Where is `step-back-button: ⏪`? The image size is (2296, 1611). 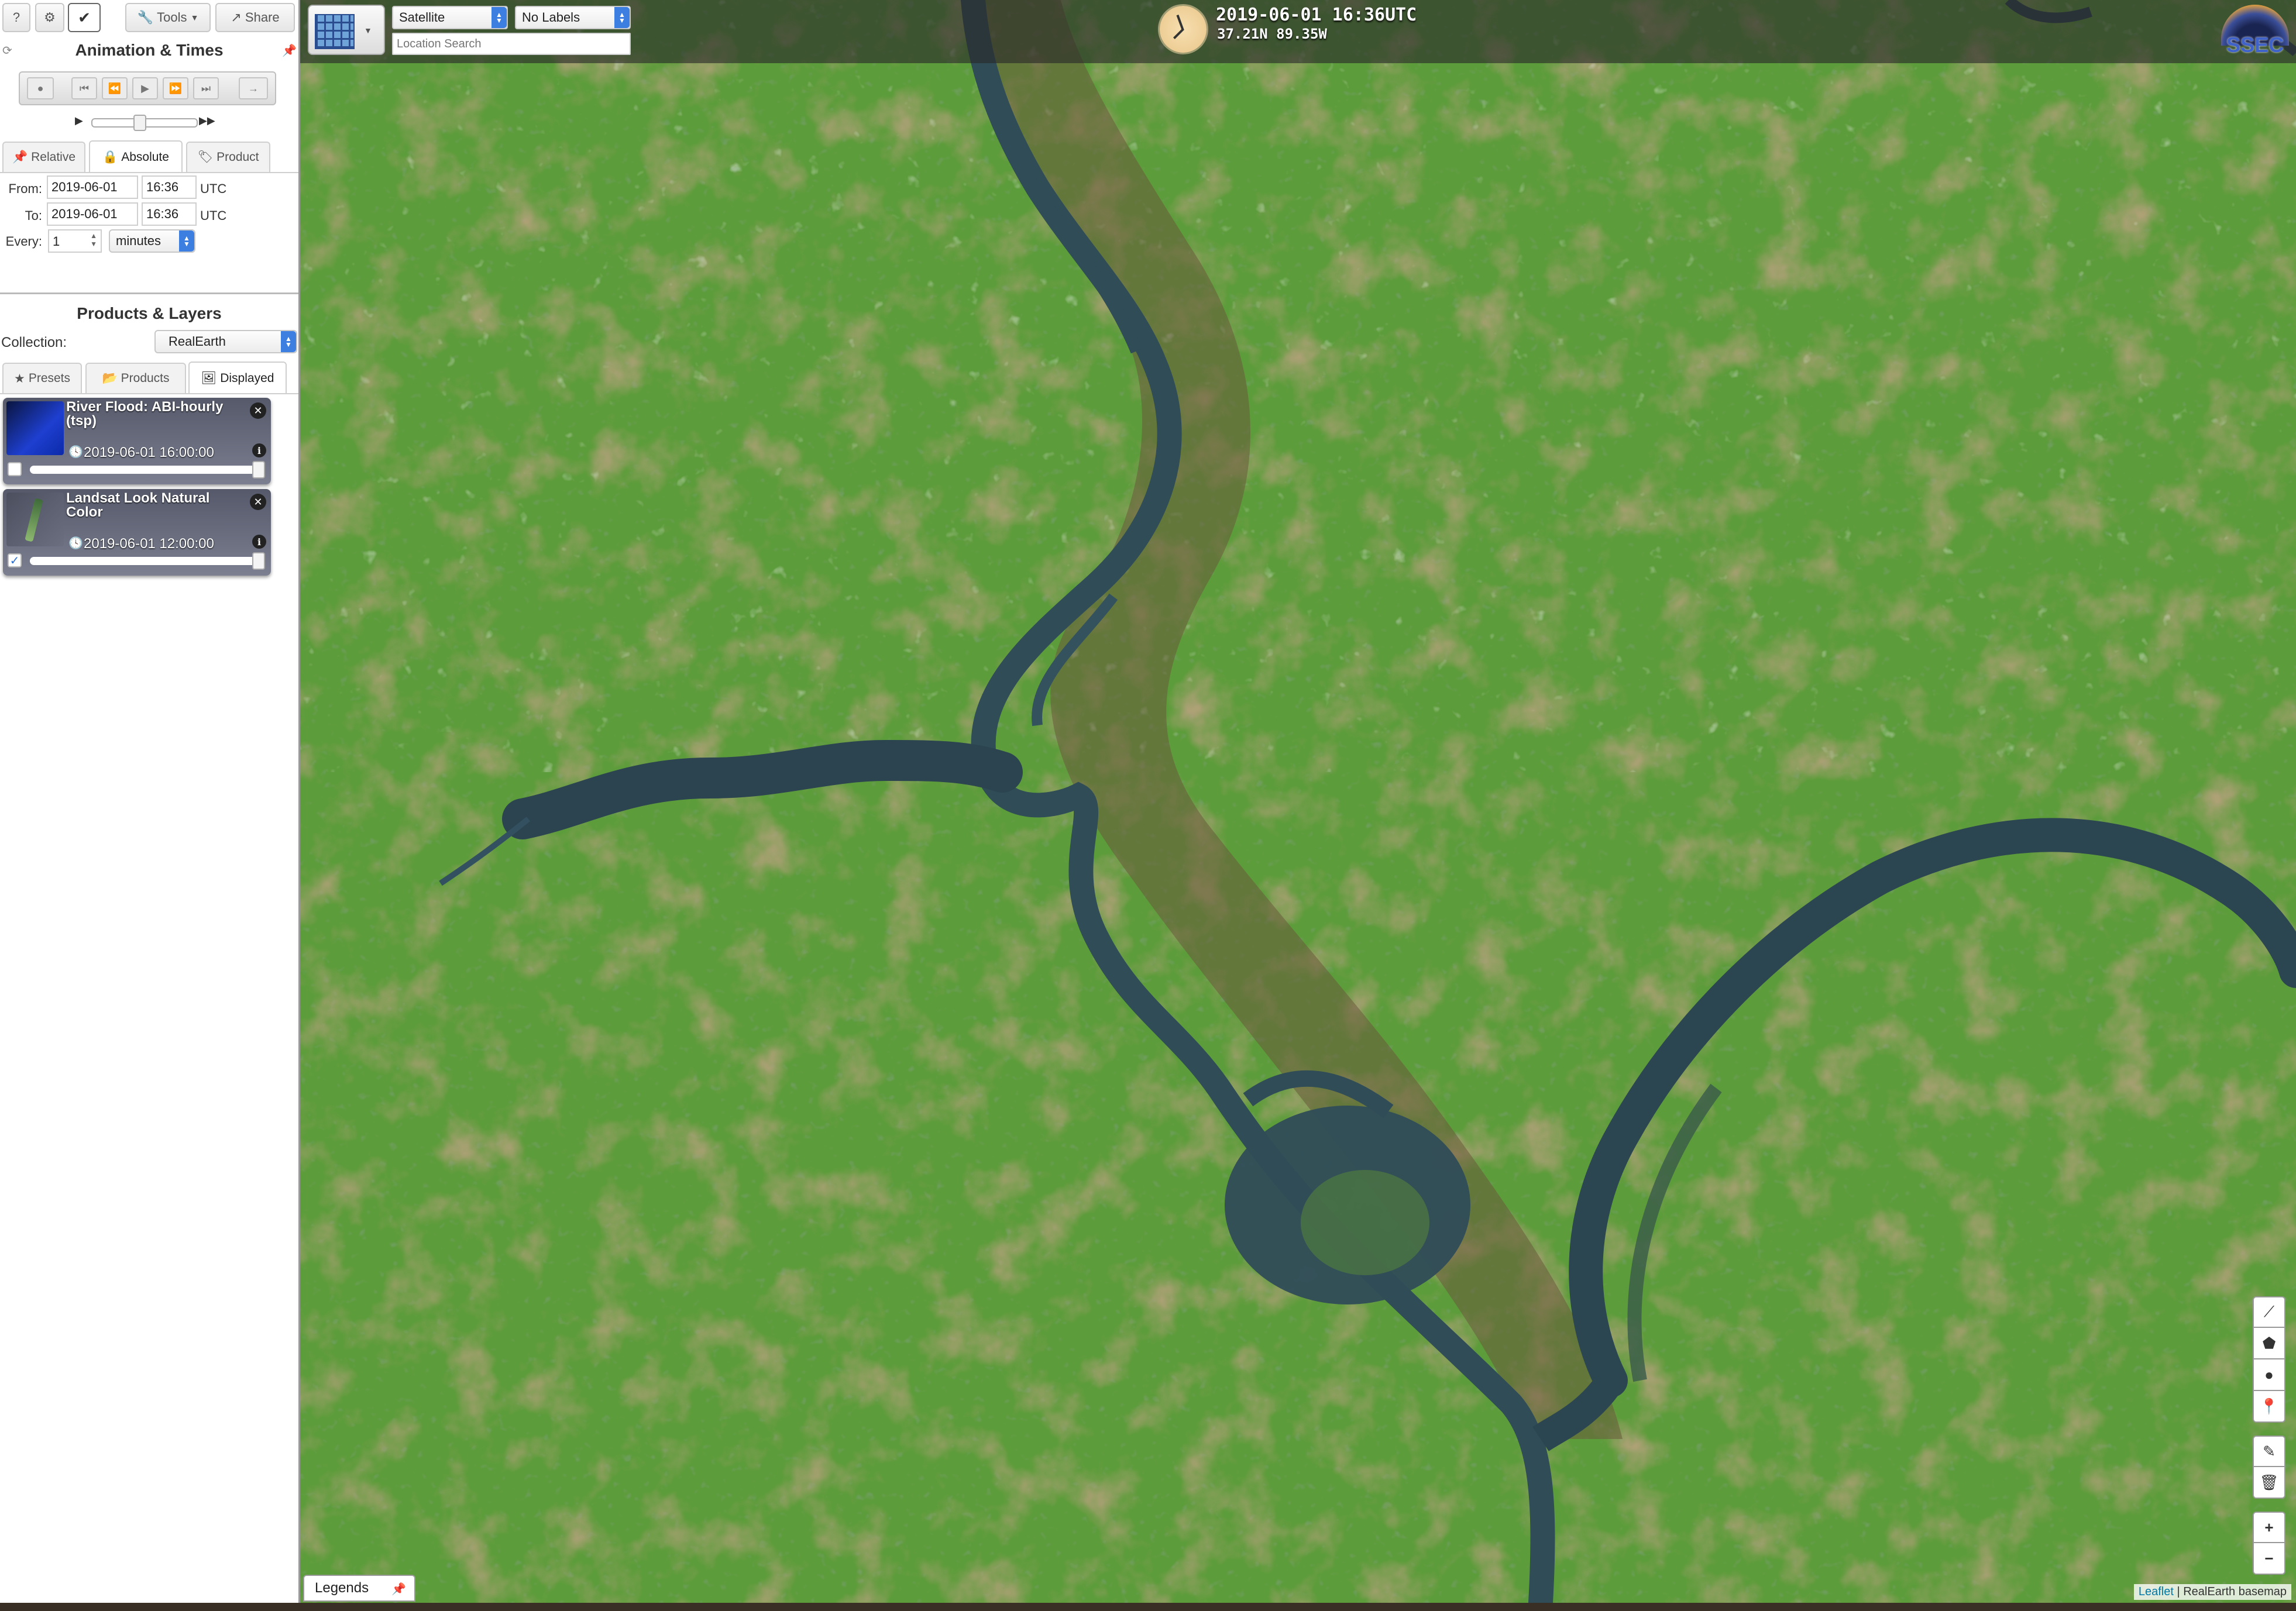 step-back-button: ⏪ is located at coordinates (115, 88).